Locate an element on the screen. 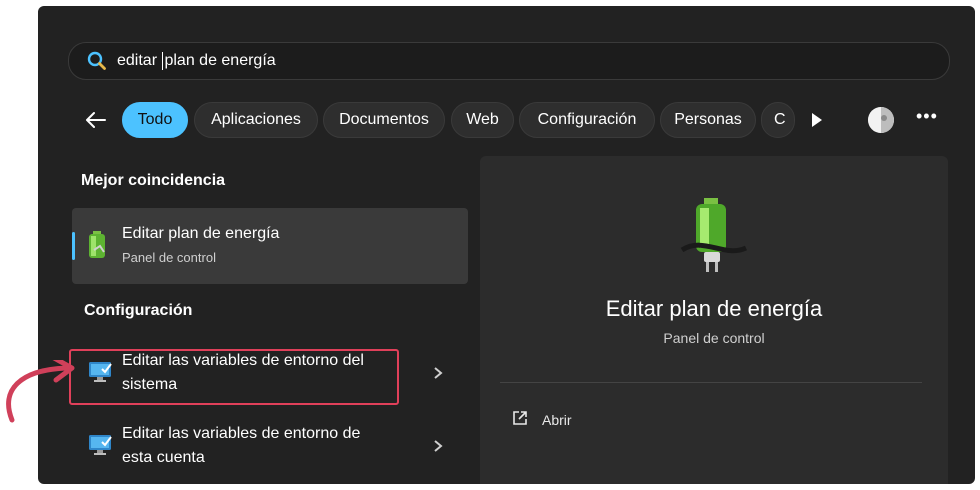 This screenshot has width=980, height=490. list-item-line2: esta cuenta is located at coordinates (163, 457).